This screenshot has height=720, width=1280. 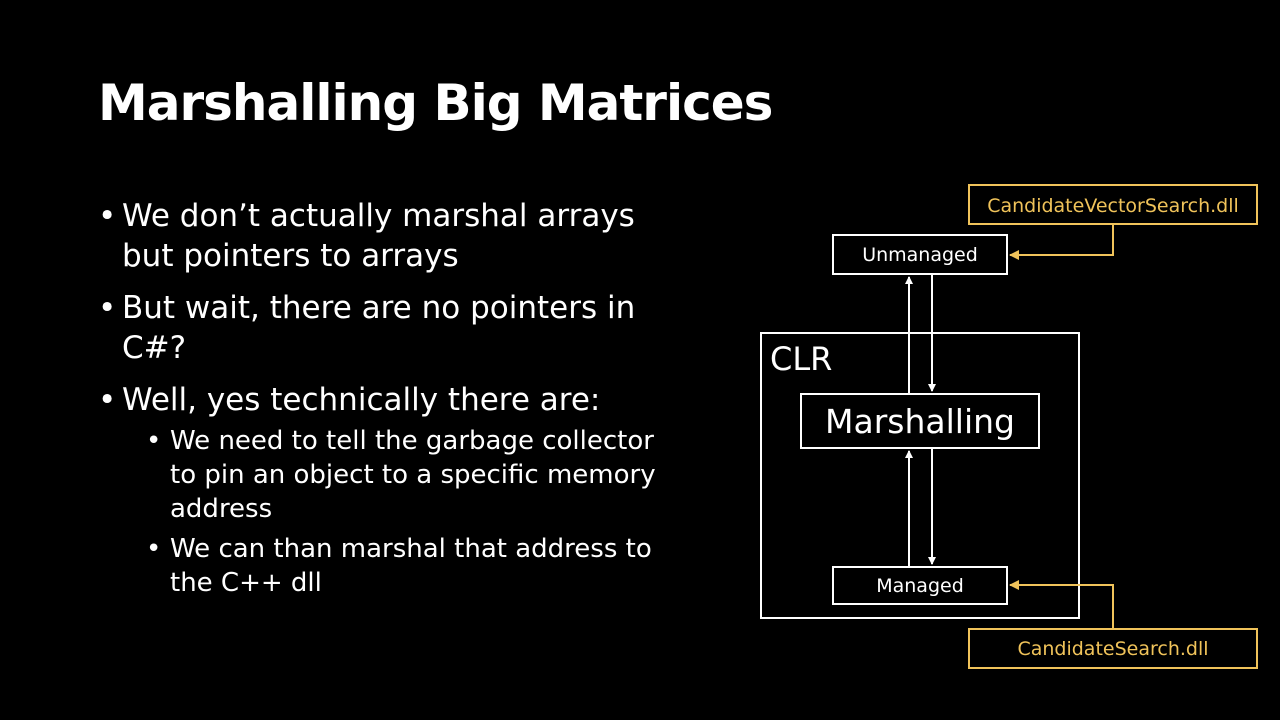 I want to click on dll-top-connector, so click(x=1061, y=242).